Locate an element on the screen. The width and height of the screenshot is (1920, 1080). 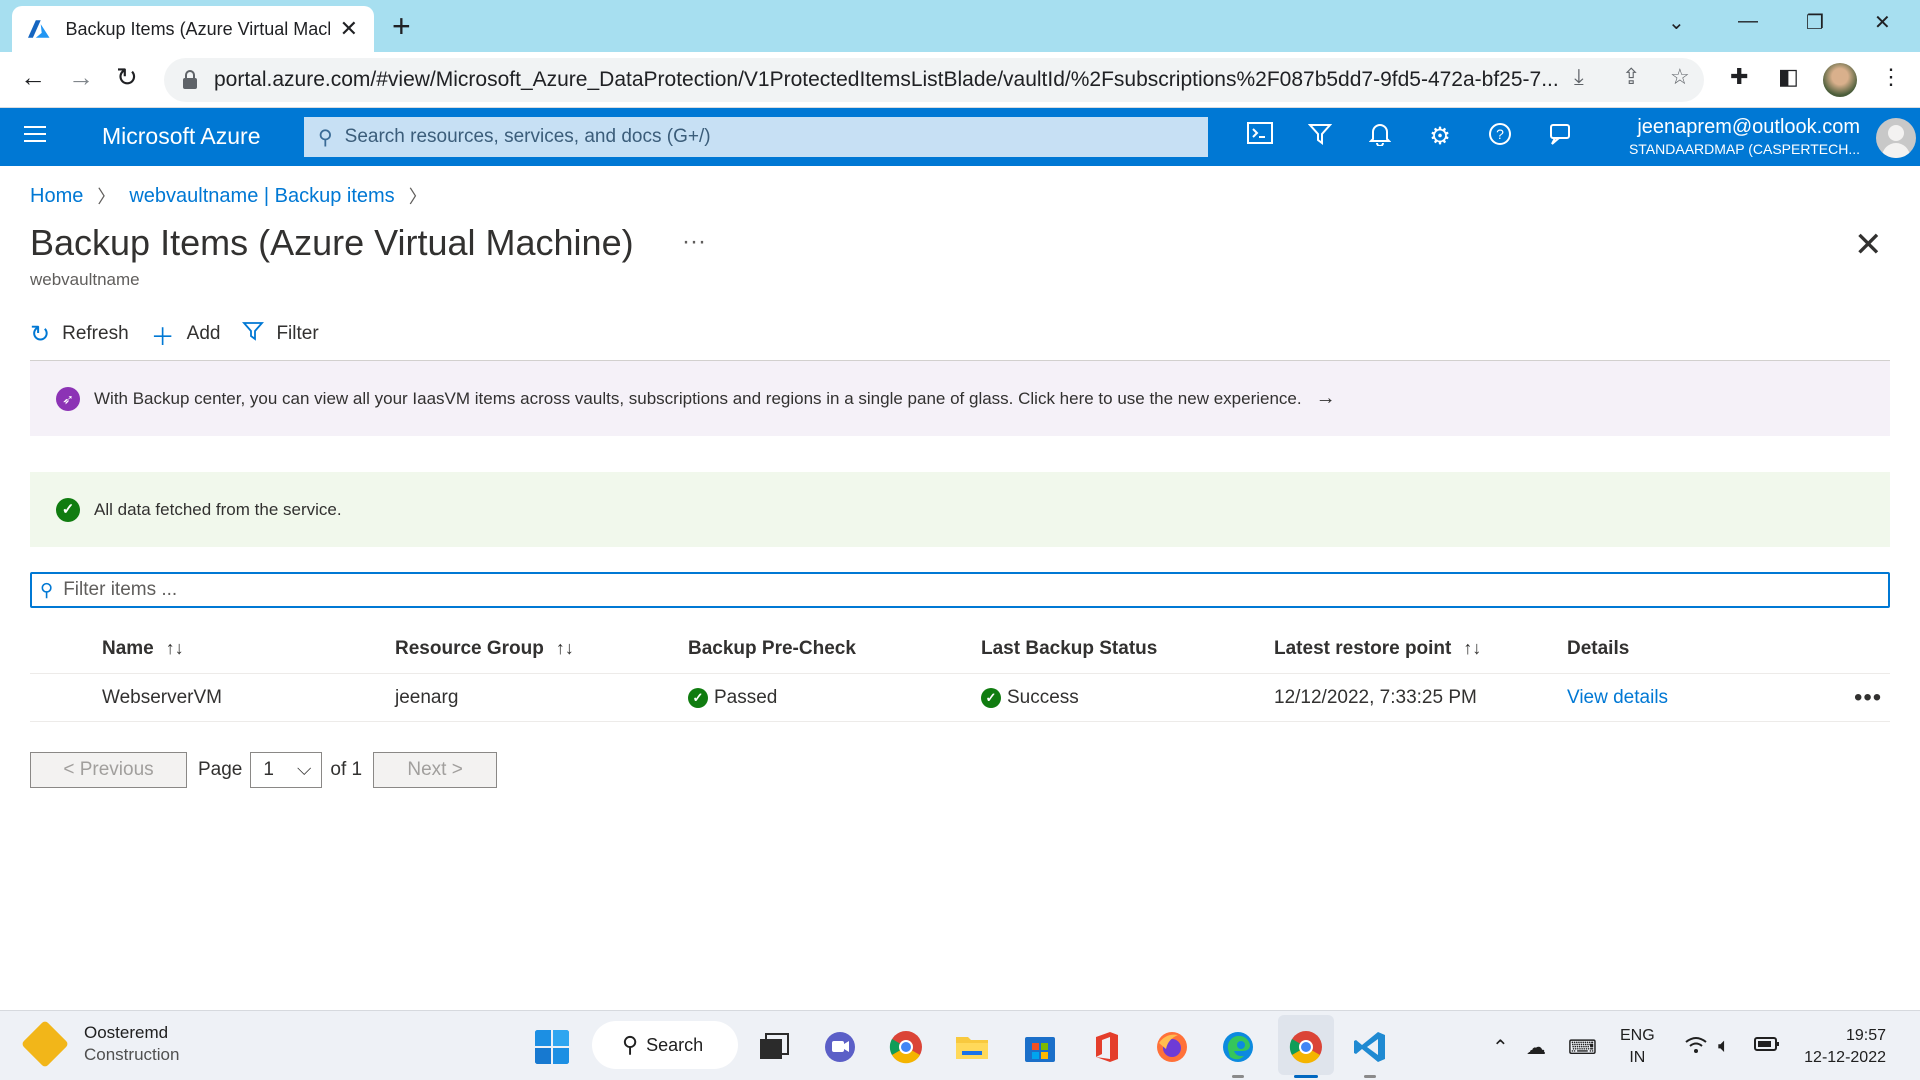
office-icon is located at coordinates (1106, 1047).